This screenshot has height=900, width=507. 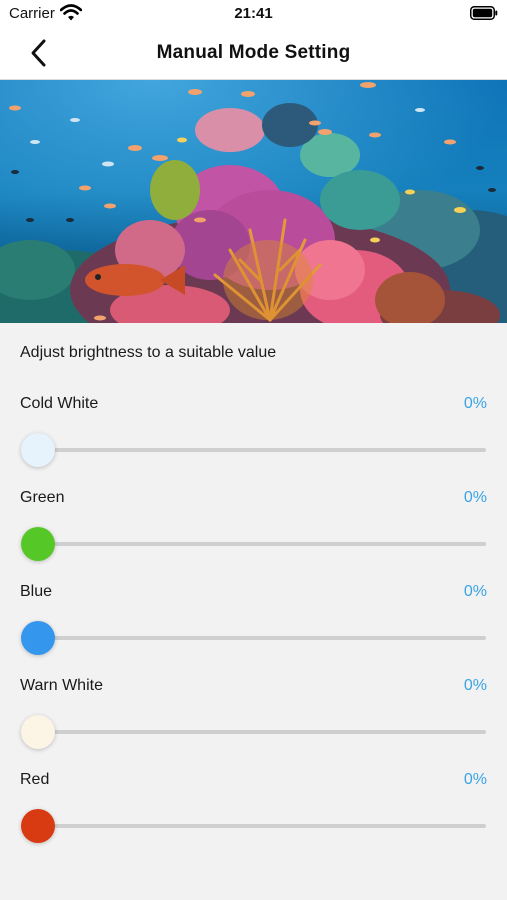 I want to click on battery-icon, so click(x=484, y=13).